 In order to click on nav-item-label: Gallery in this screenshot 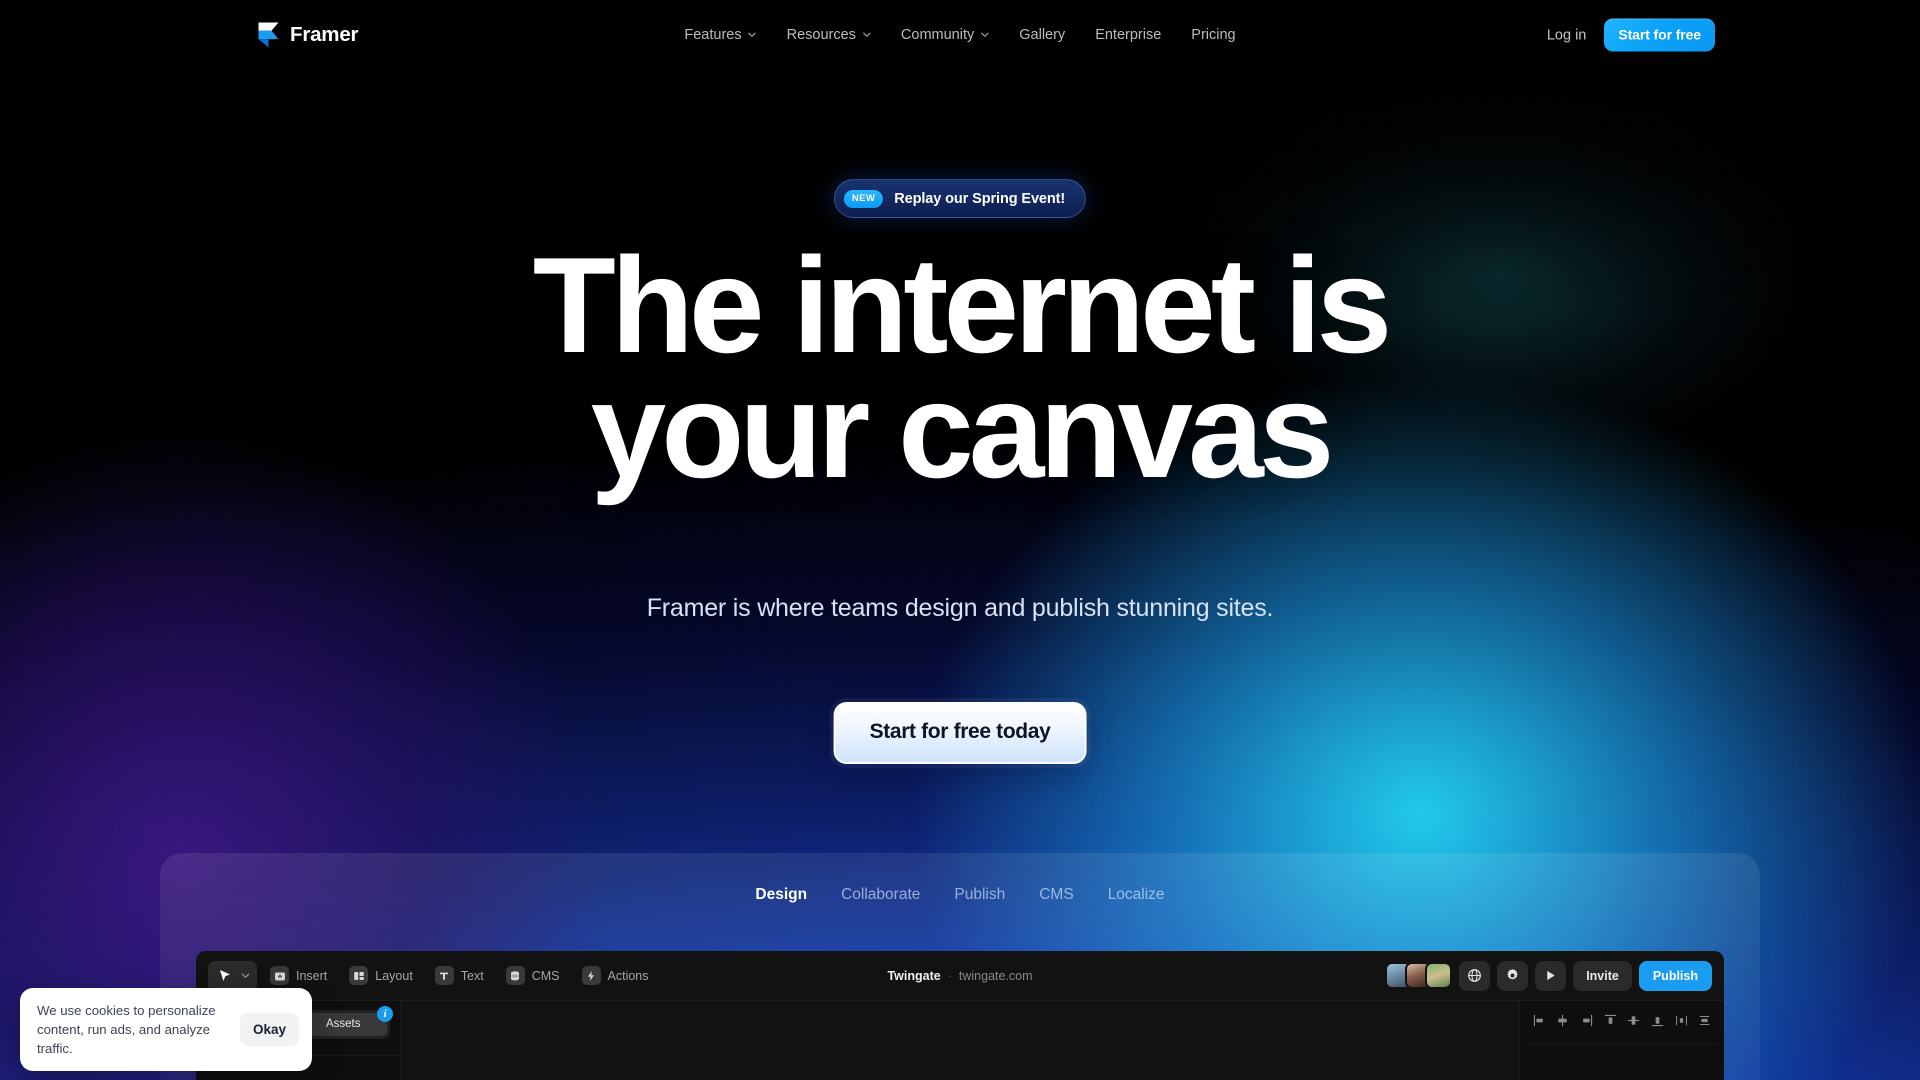, I will do `click(1042, 35)`.